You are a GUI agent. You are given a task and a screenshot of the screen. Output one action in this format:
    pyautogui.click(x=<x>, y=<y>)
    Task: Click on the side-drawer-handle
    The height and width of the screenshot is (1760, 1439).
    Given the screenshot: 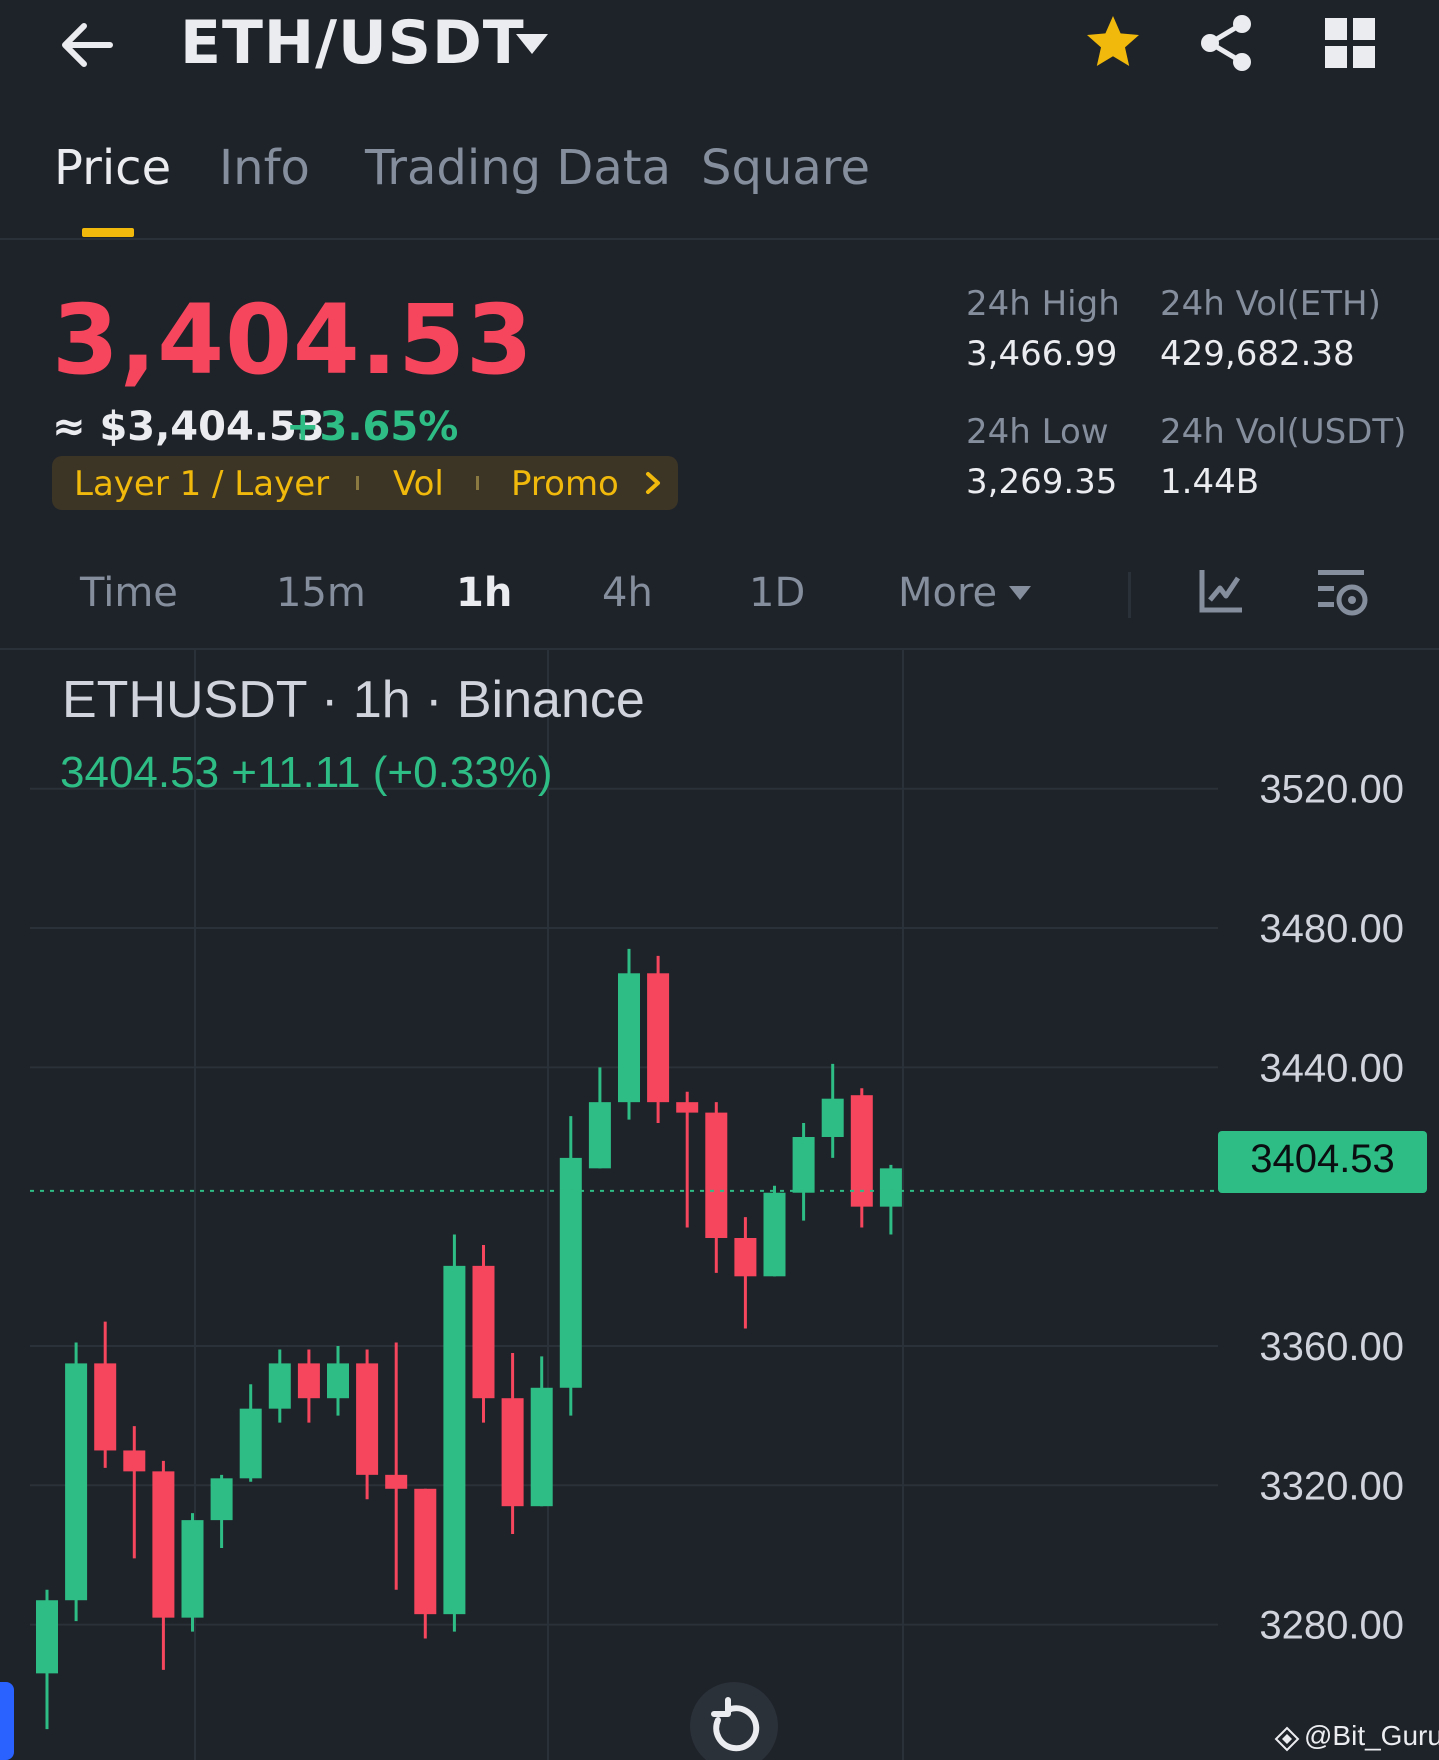 What is the action you would take?
    pyautogui.click(x=7, y=1721)
    